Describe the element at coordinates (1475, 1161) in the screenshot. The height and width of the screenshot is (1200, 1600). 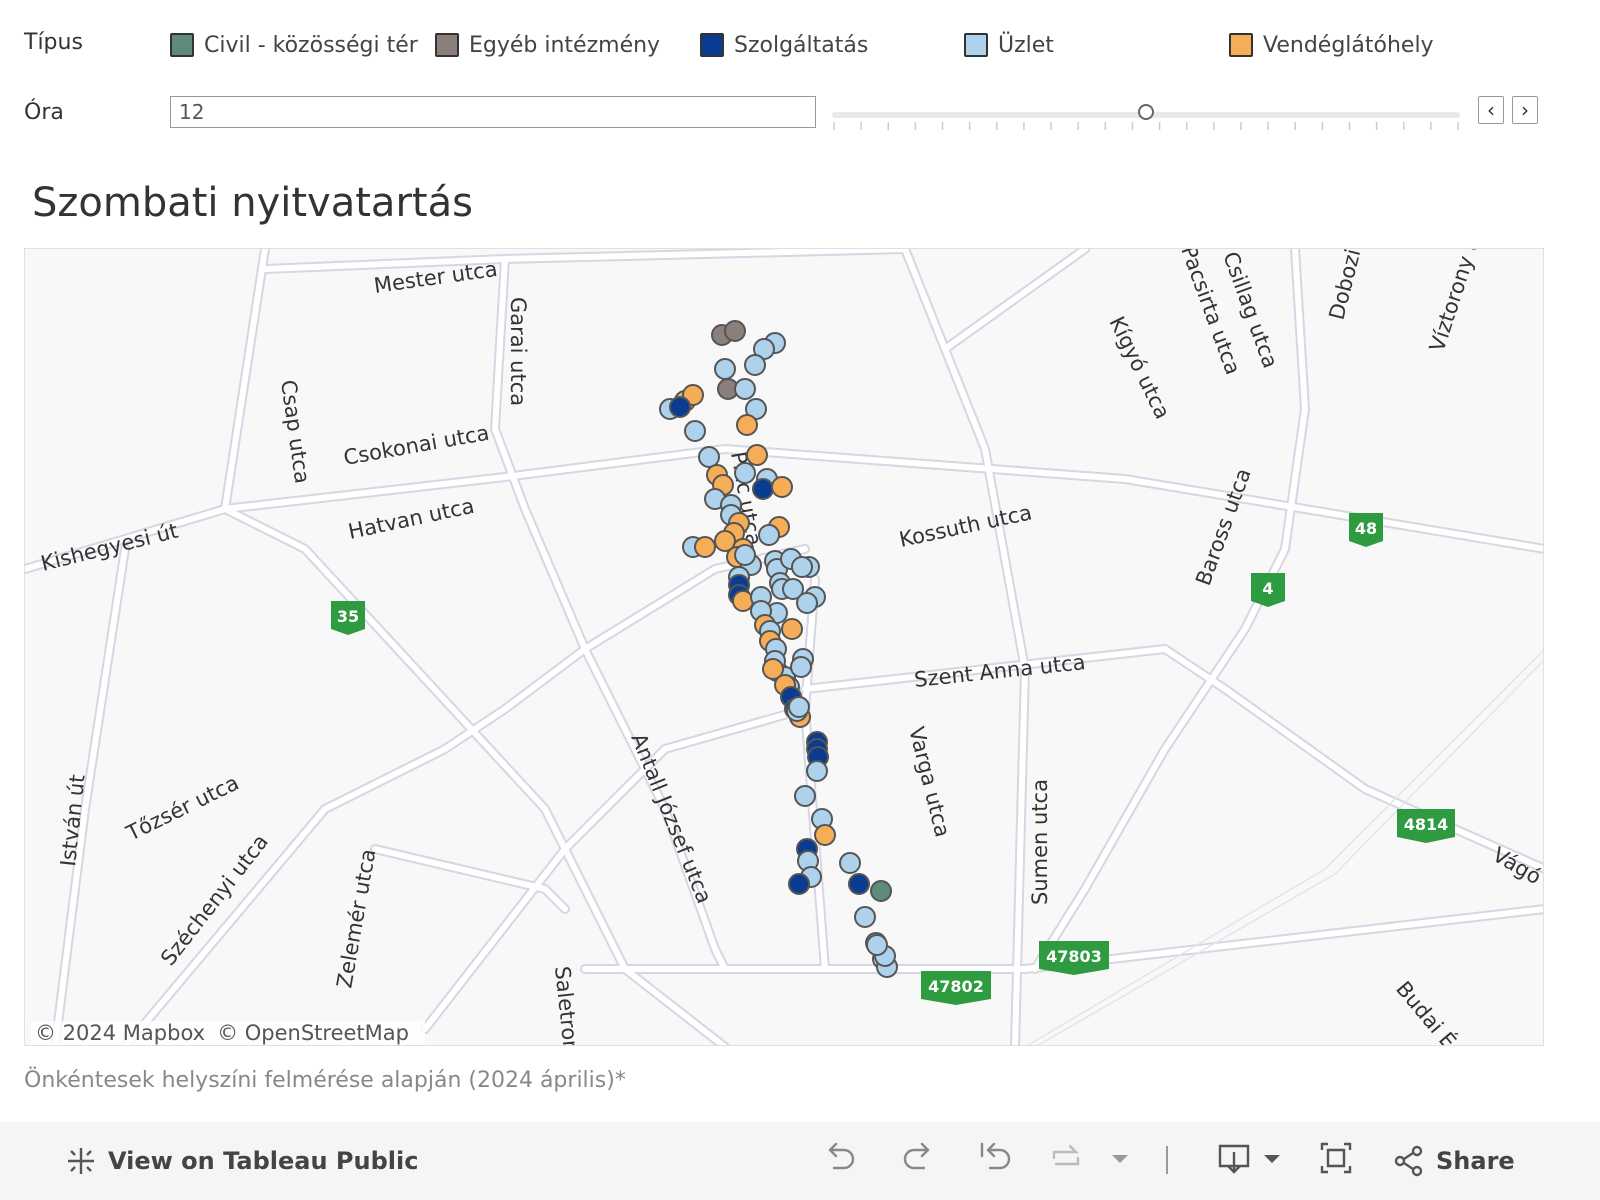
I see `share-label: Share` at that location.